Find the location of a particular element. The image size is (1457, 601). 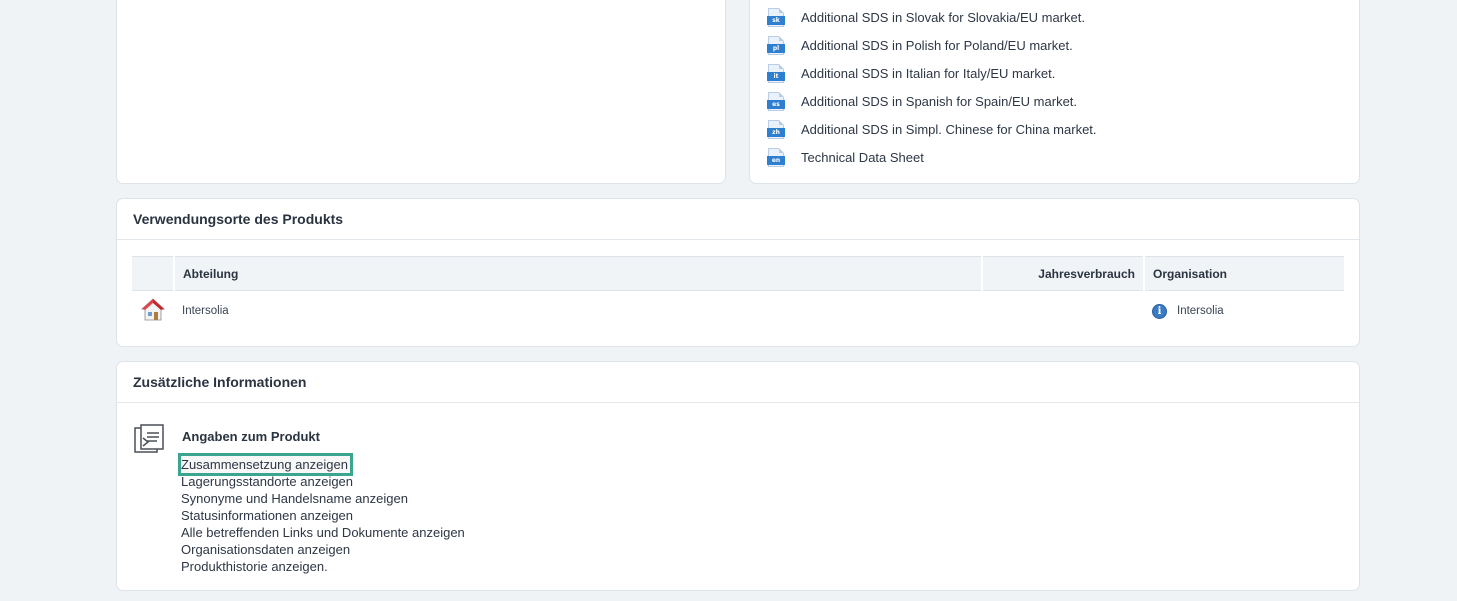

link-show-product-history: Produkthistorie anzeigen. is located at coordinates (323, 566).